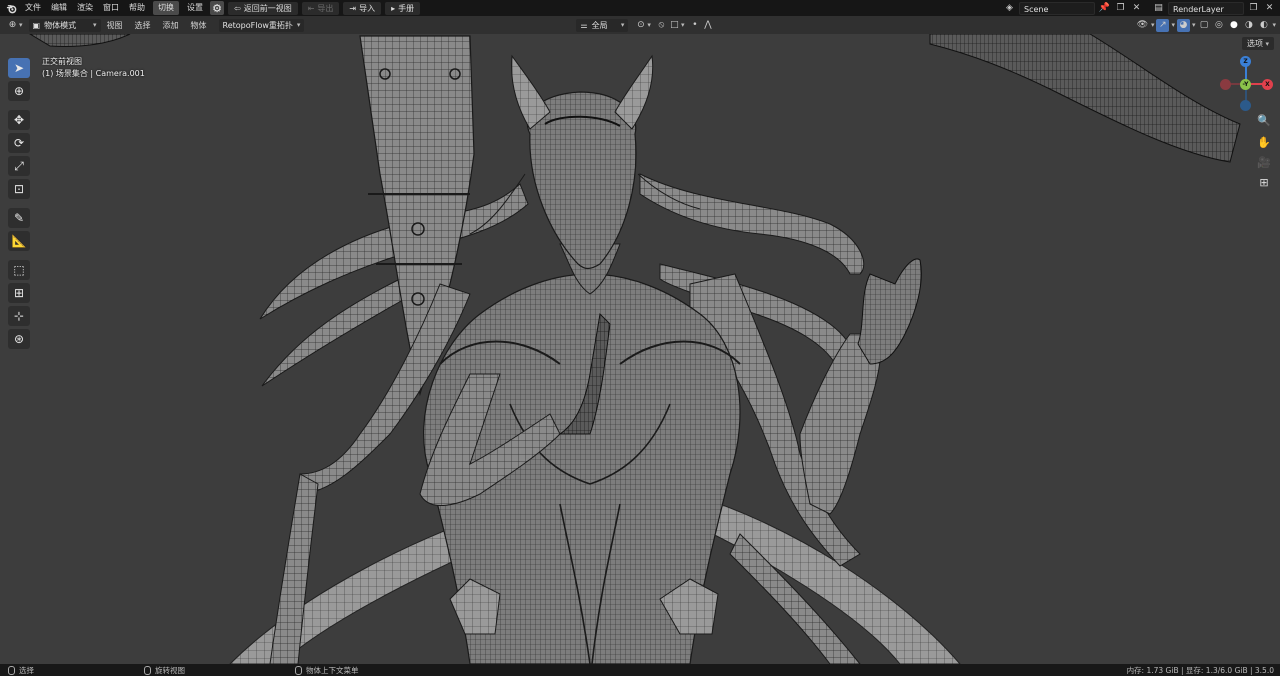 This screenshot has height=676, width=1280. What do you see at coordinates (1248, 25) in the screenshot?
I see `material-shading-icon: ◑` at bounding box center [1248, 25].